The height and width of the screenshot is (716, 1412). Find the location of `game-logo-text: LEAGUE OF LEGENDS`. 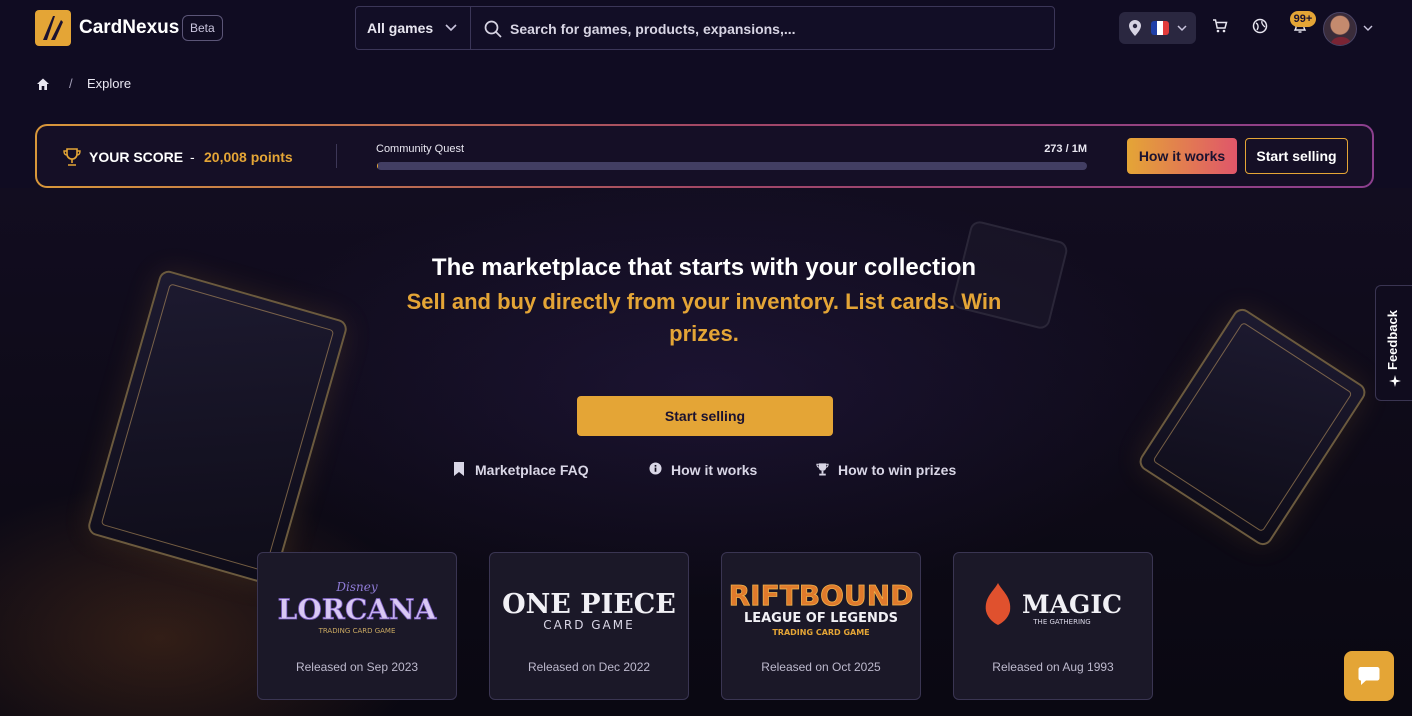

game-logo-text: LEAGUE OF LEGENDS is located at coordinates (821, 618).